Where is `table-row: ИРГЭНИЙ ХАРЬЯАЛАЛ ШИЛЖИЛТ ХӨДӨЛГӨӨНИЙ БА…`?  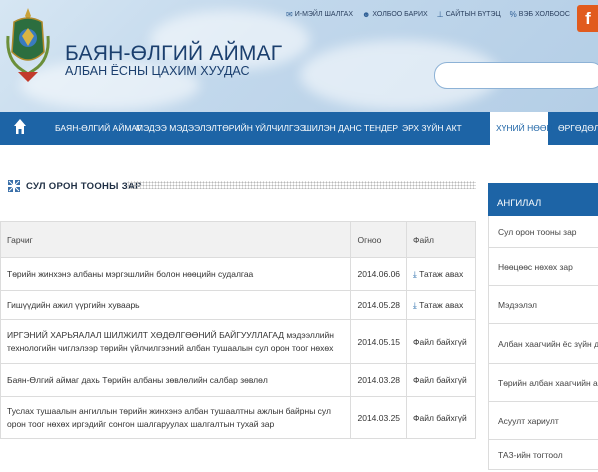
table-row: ИРГЭНИЙ ХАРЬЯАЛАЛ ШИЛЖИЛТ ХӨДӨЛГӨӨНИЙ БА… is located at coordinates (238, 341).